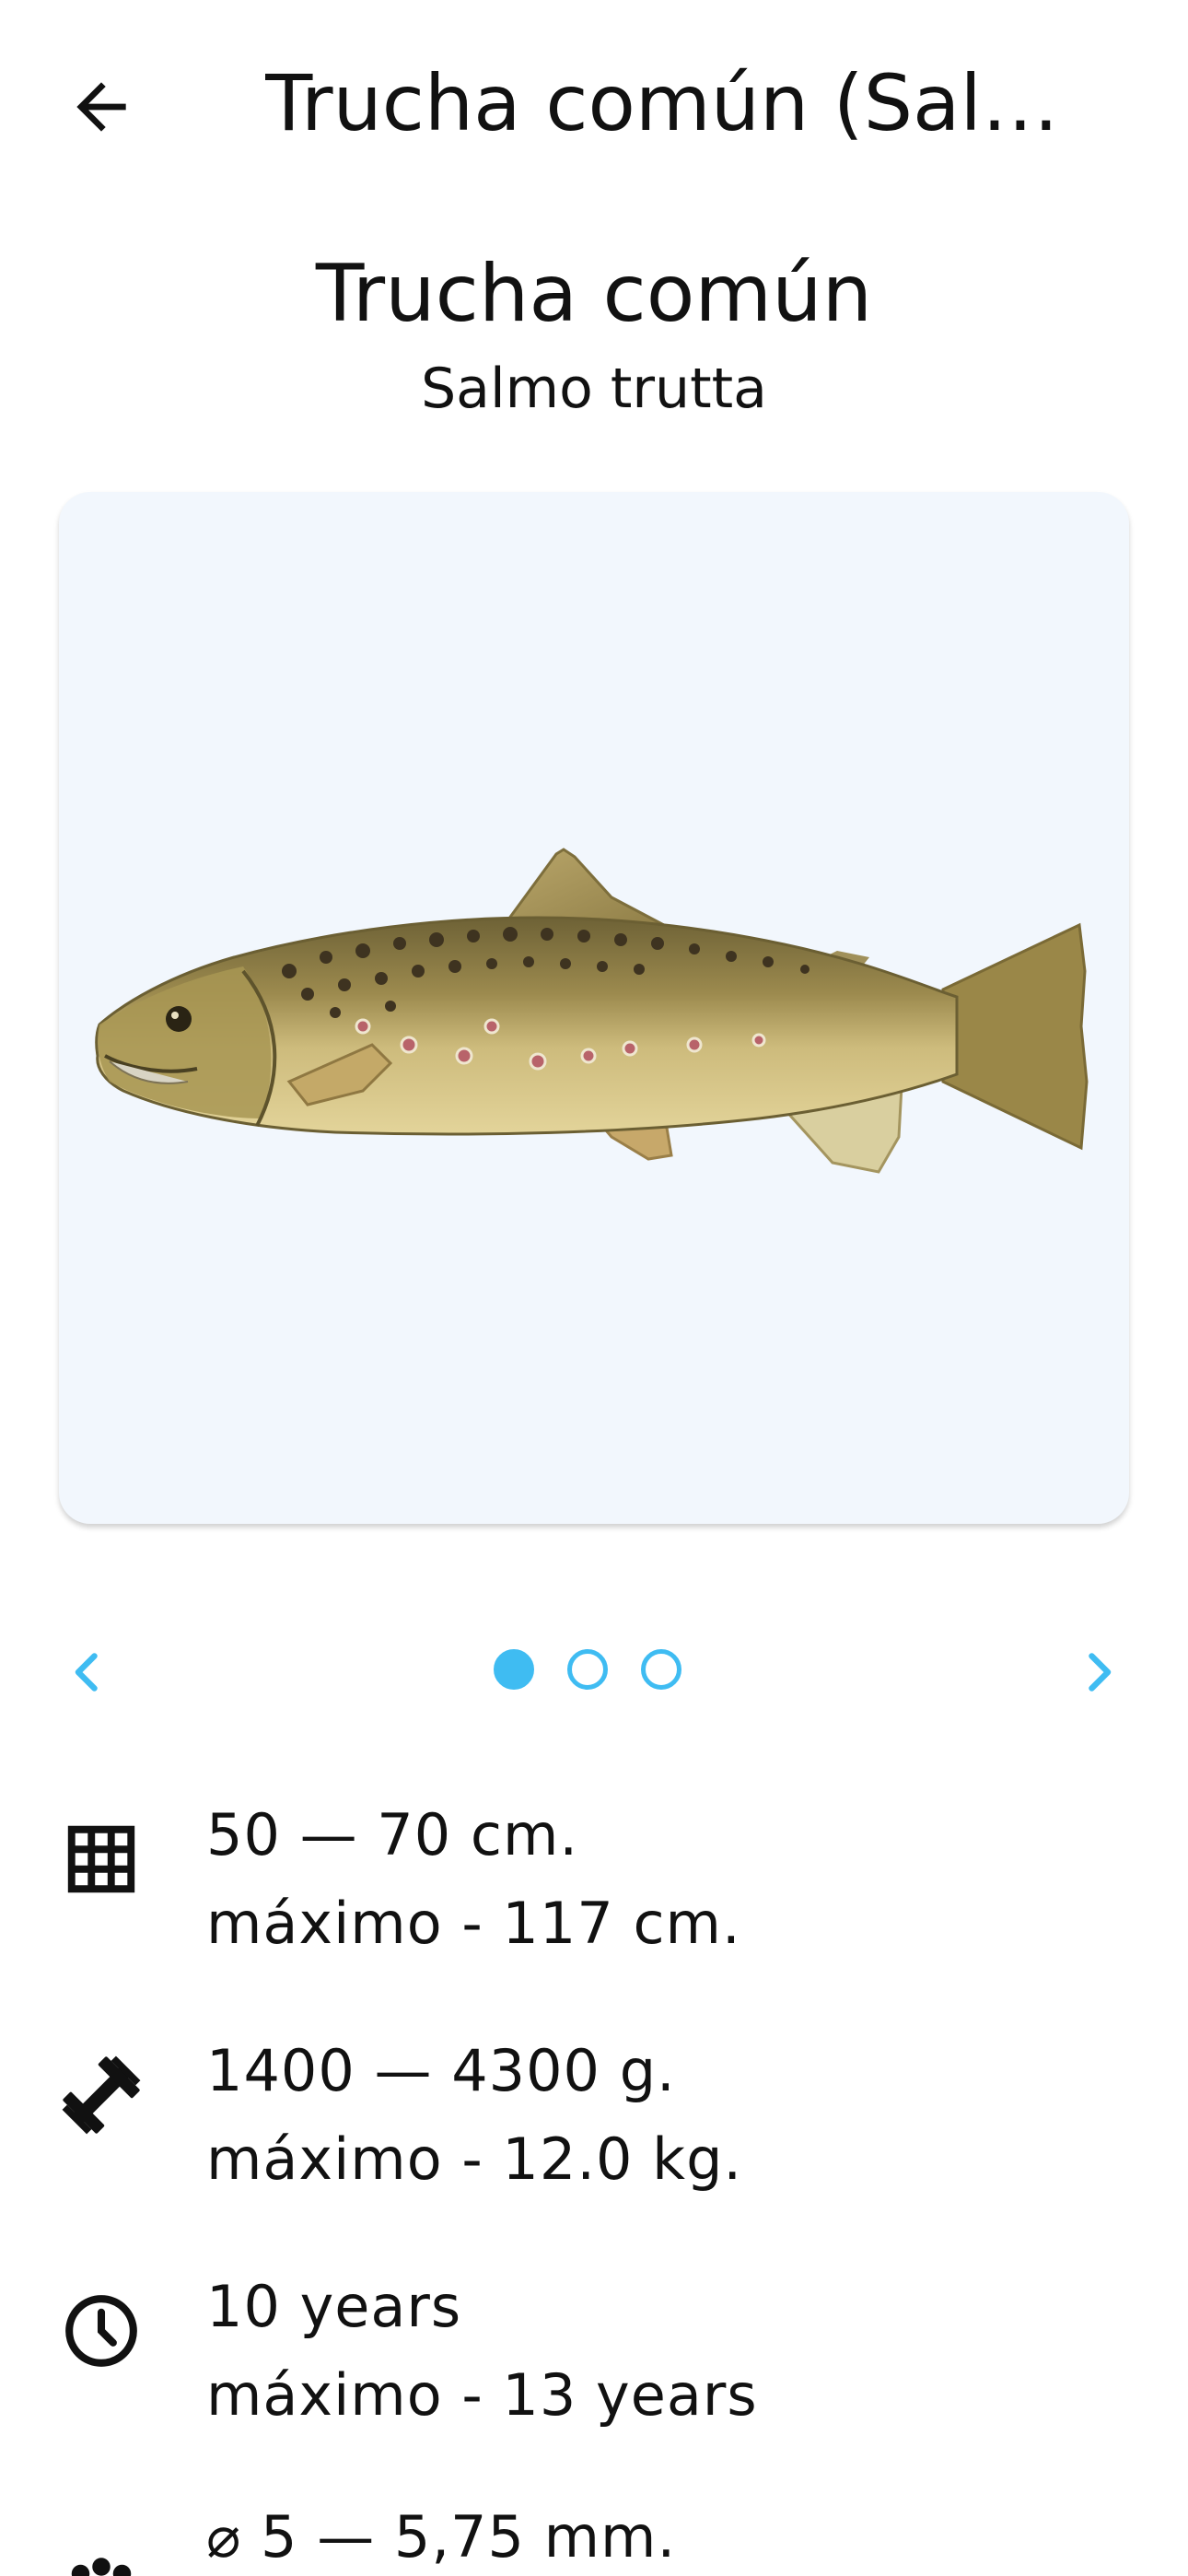  What do you see at coordinates (474, 2159) in the screenshot?
I see `weight-max: máximo - 12.0 kg.` at bounding box center [474, 2159].